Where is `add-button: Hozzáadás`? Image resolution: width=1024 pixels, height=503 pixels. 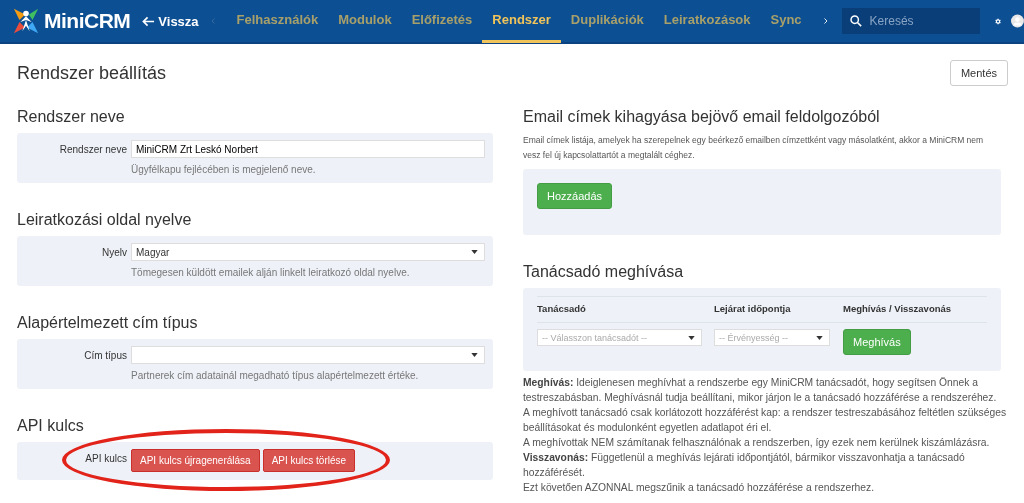 add-button: Hozzáadás is located at coordinates (575, 196).